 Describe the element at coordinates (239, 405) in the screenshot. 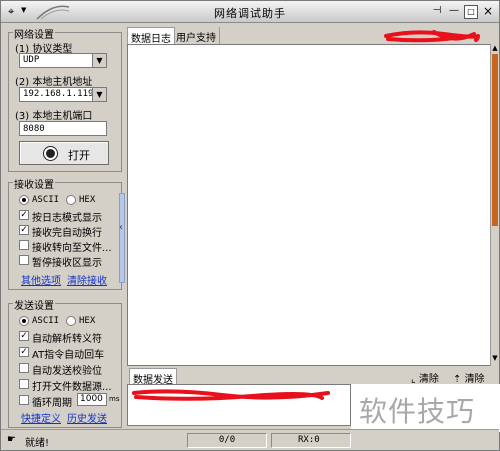

I see `send-input-area` at that location.